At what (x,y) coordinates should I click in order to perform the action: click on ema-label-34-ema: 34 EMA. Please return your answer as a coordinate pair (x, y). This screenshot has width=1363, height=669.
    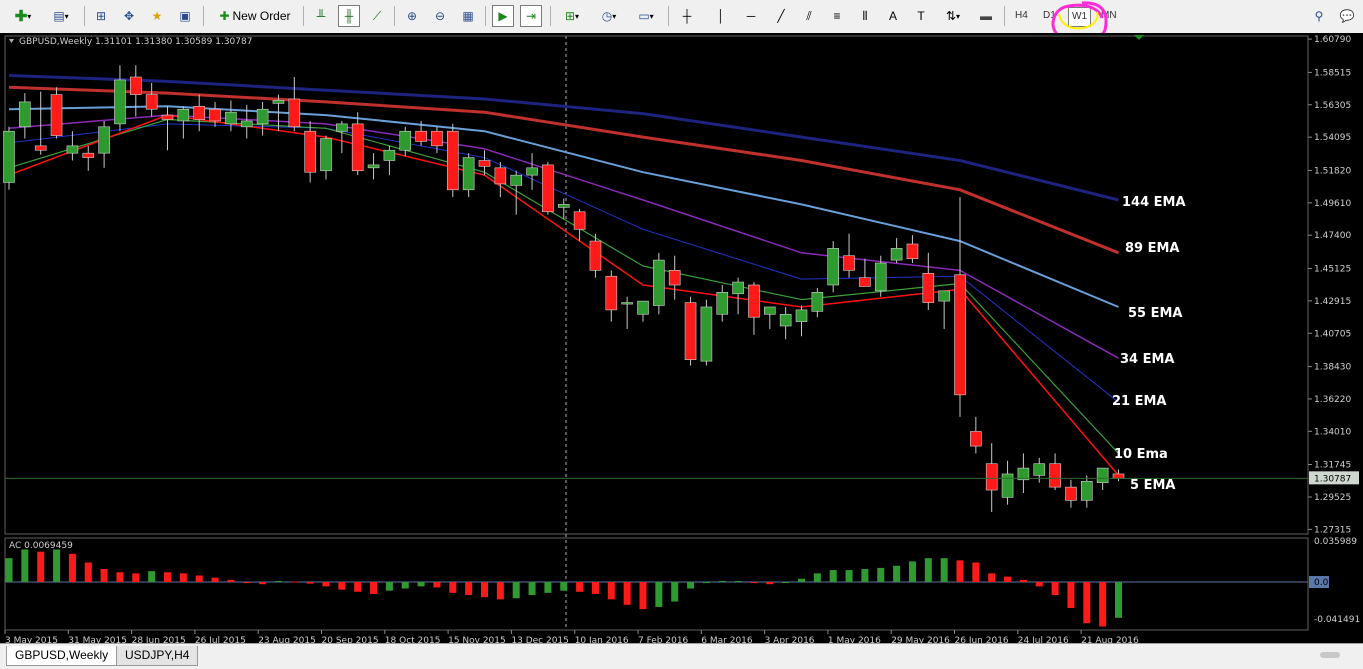
    Looking at the image, I should click on (1147, 359).